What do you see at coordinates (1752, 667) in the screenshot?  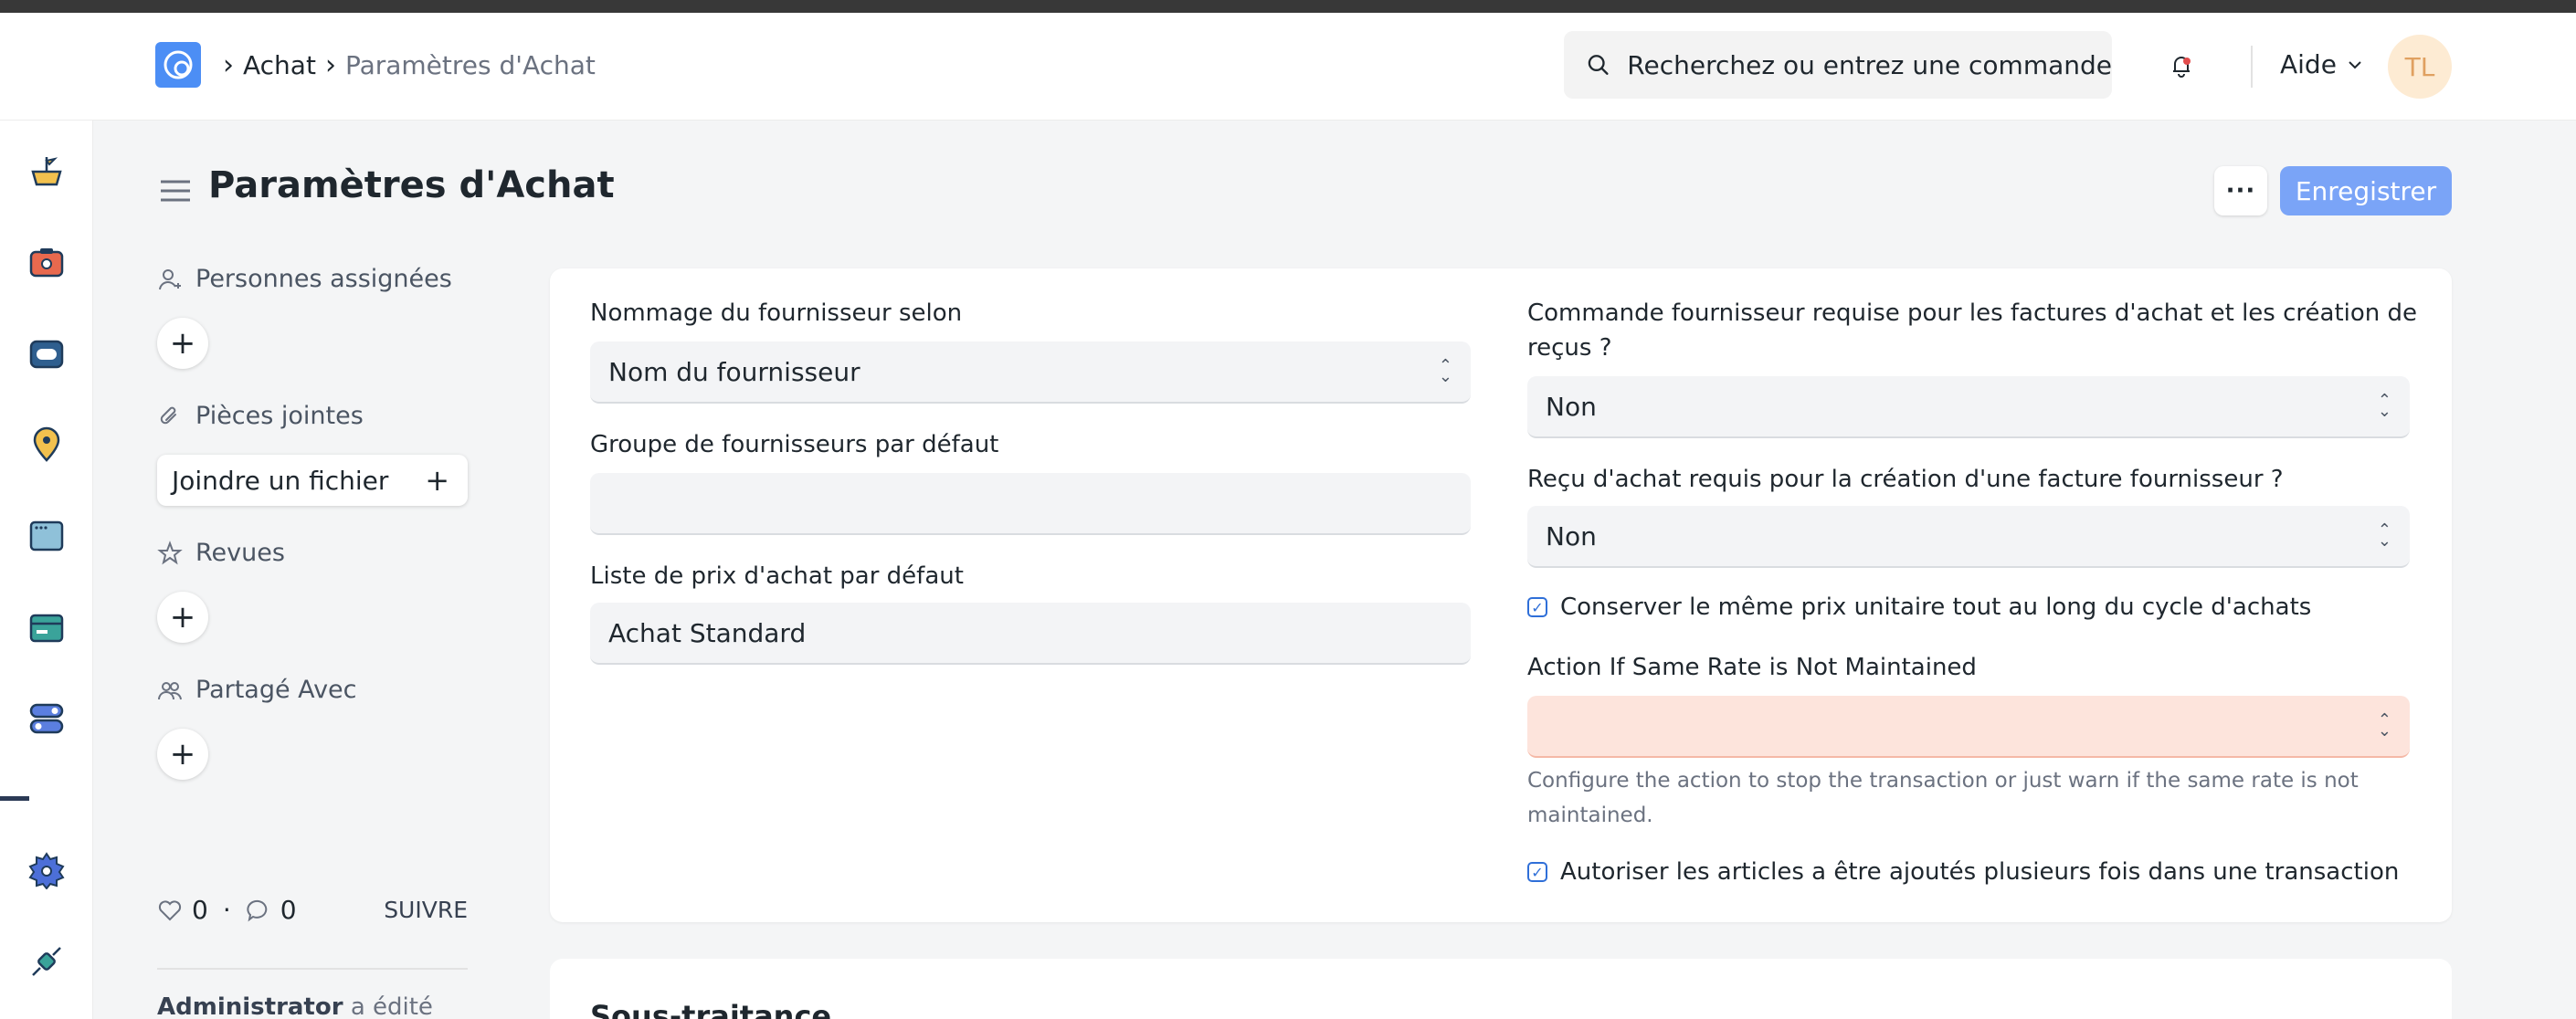 I see `same-rate-action-label: Action If Same Rate is Not Maintained` at bounding box center [1752, 667].